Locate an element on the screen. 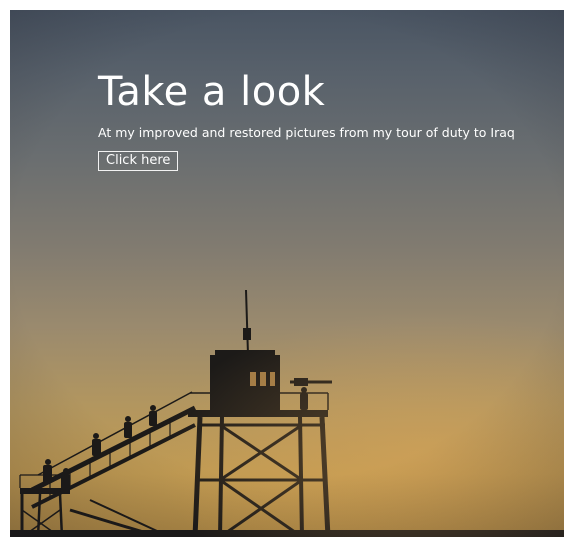 This screenshot has width=565, height=538. hero-title: Take a look is located at coordinates (212, 92).